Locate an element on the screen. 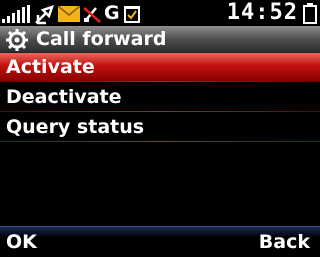 The width and height of the screenshot is (320, 257). menu-item-activate: Activate is located at coordinates (160, 67).